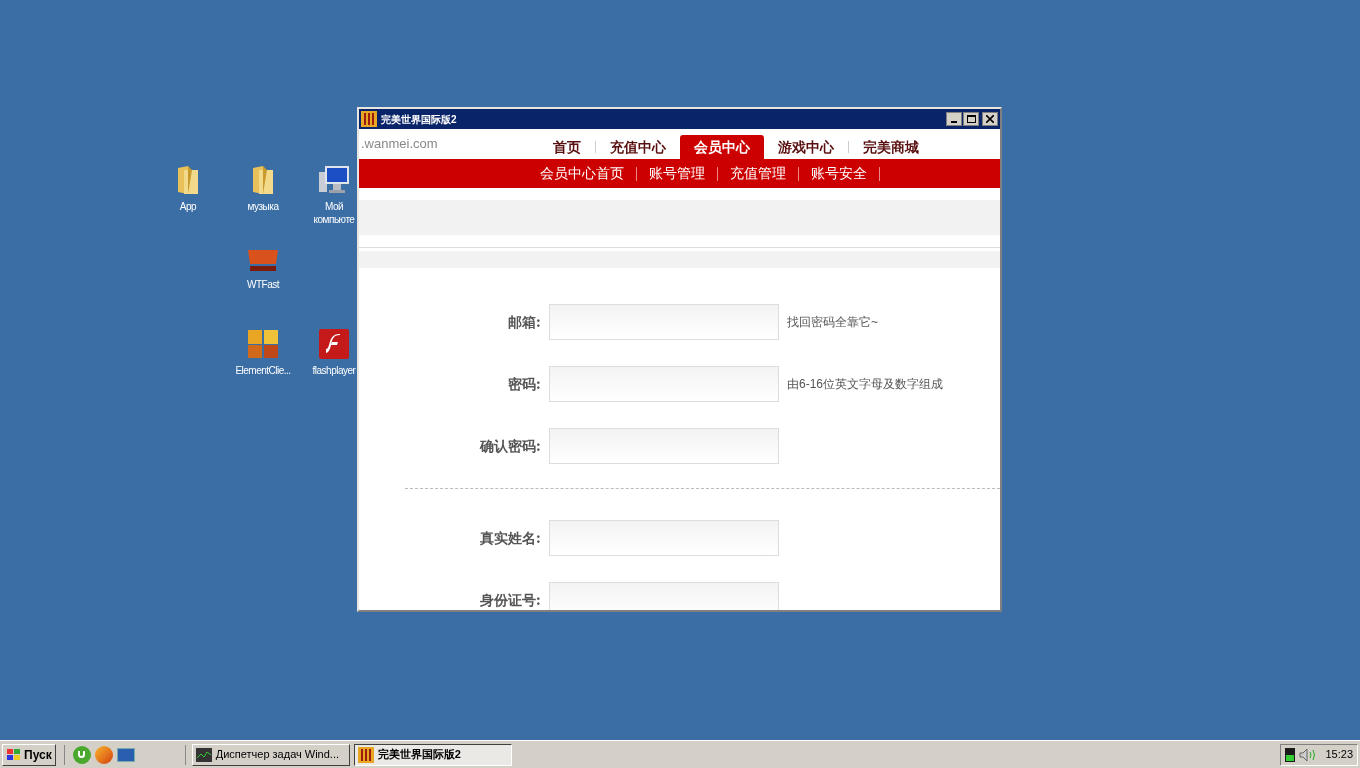 The width and height of the screenshot is (1360, 768). Describe the element at coordinates (510, 600) in the screenshot. I see `field-label: 身份证号:` at that location.